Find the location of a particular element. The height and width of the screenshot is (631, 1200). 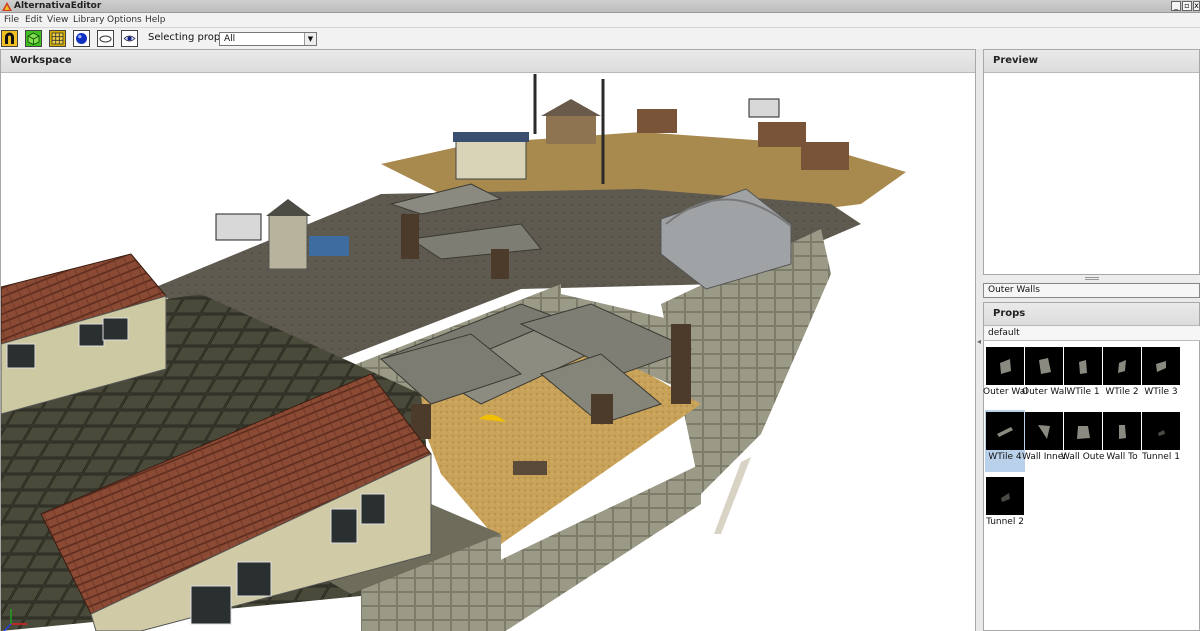

prop-item-wall-to: Wall To is located at coordinates (1122, 441).